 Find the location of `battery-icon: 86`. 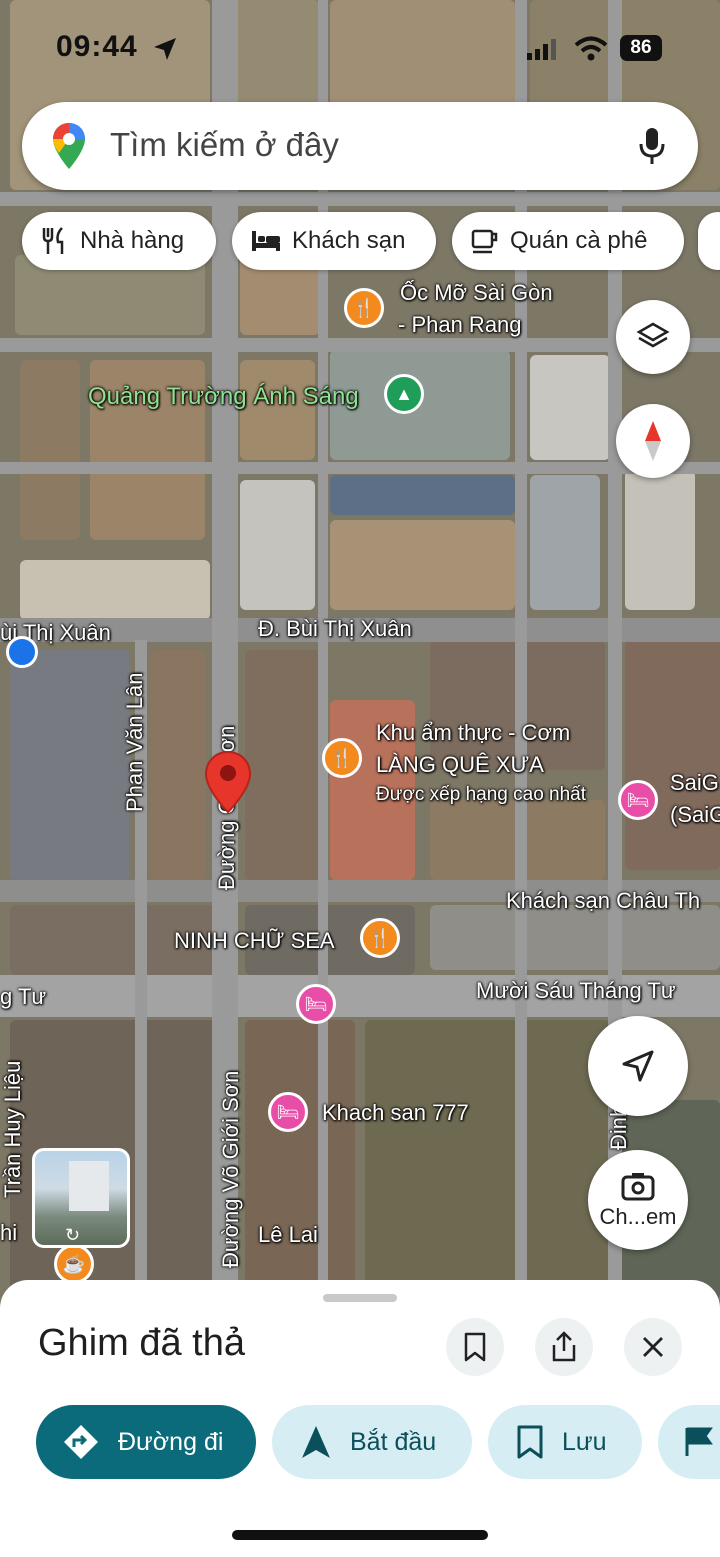

battery-icon: 86 is located at coordinates (641, 48).